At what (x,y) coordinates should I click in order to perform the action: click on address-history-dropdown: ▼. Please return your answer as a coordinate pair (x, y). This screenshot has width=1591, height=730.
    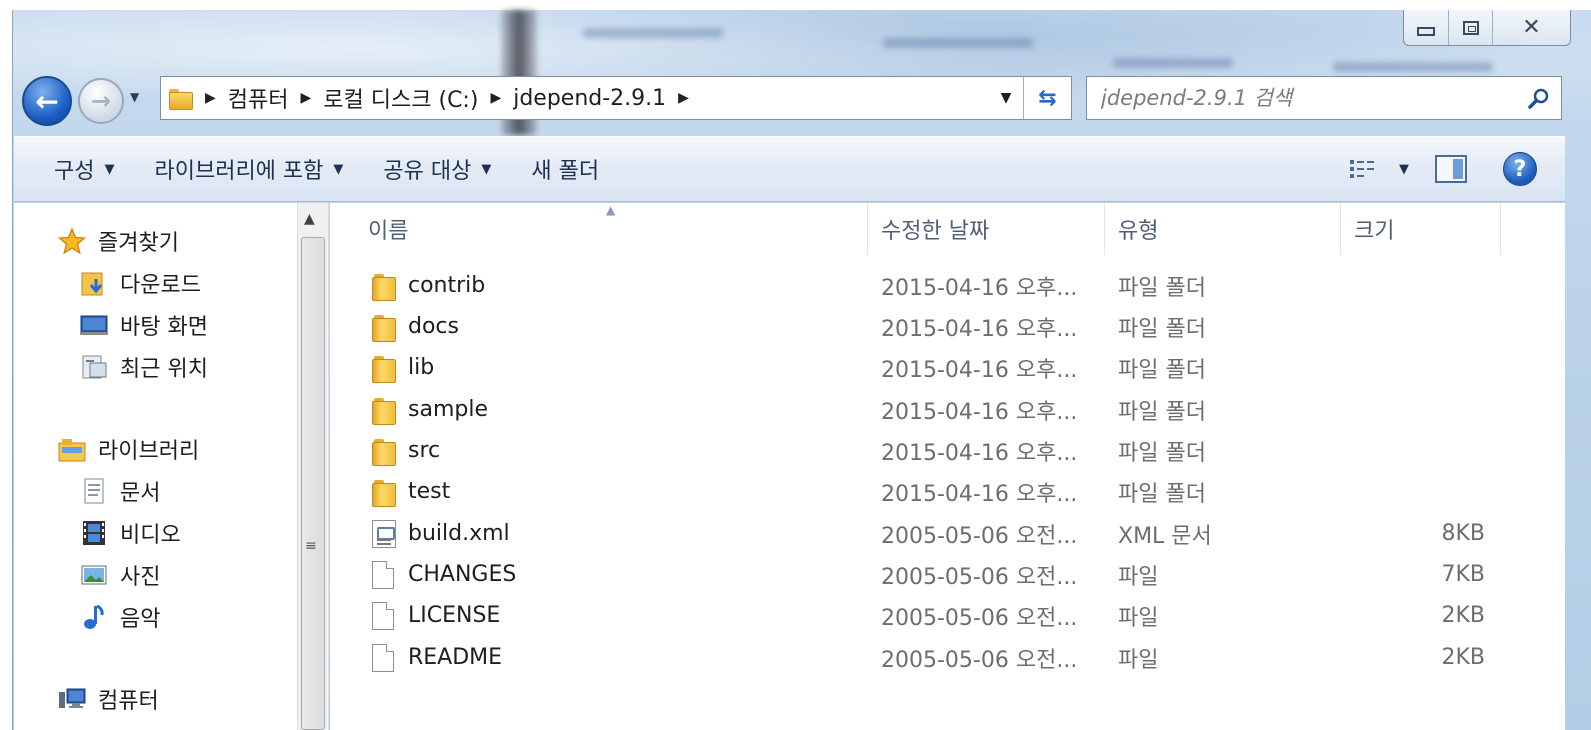
    Looking at the image, I should click on (1006, 98).